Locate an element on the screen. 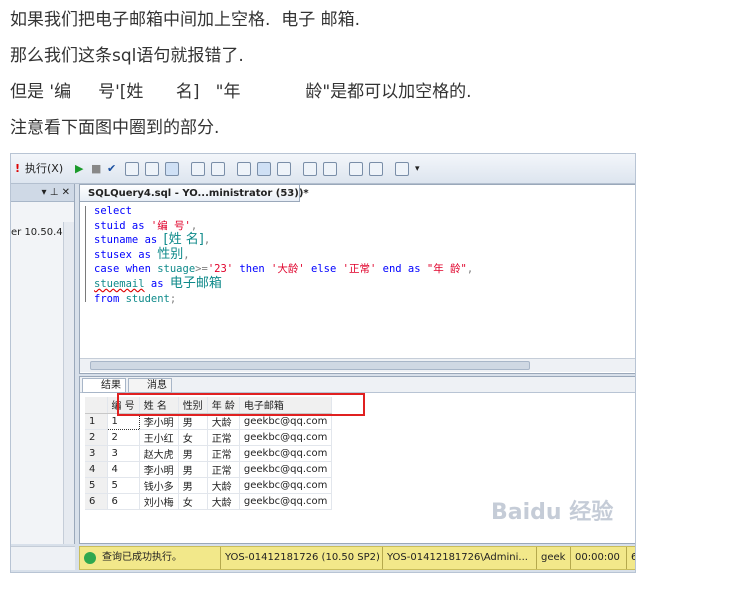 This screenshot has width=735, height=607. decrease-indent-icon is located at coordinates (356, 169).